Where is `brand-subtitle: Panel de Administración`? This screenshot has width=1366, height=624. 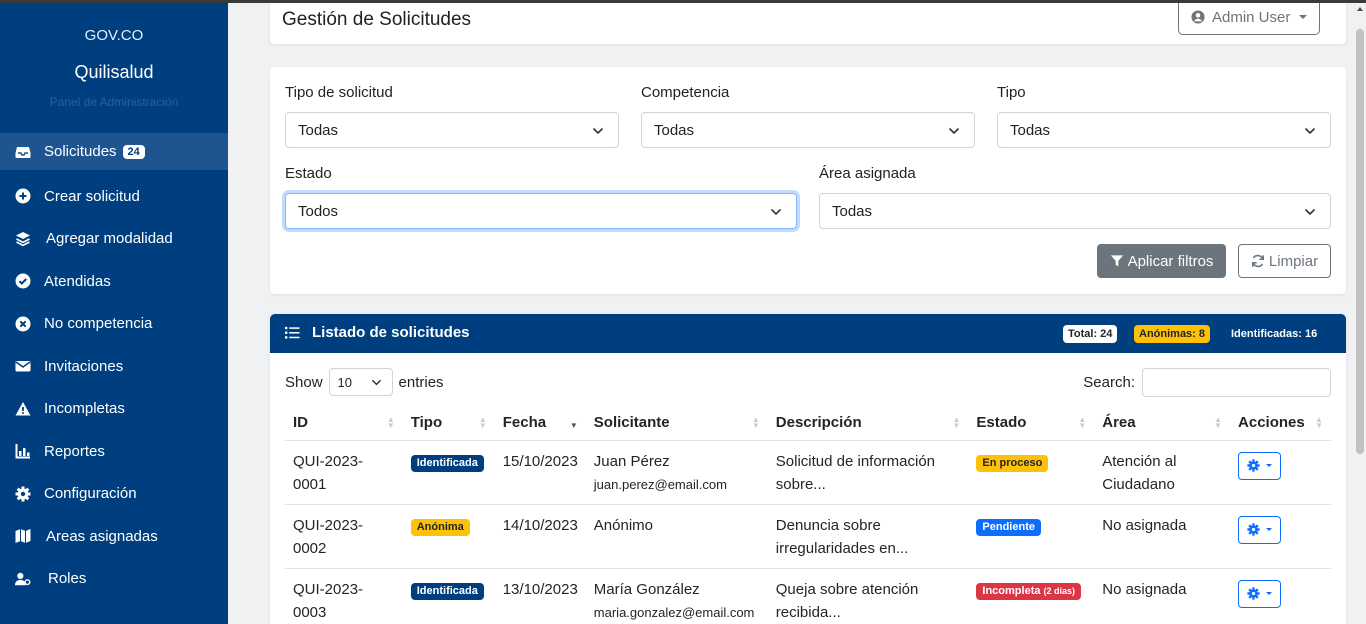
brand-subtitle: Panel de Administración is located at coordinates (114, 102).